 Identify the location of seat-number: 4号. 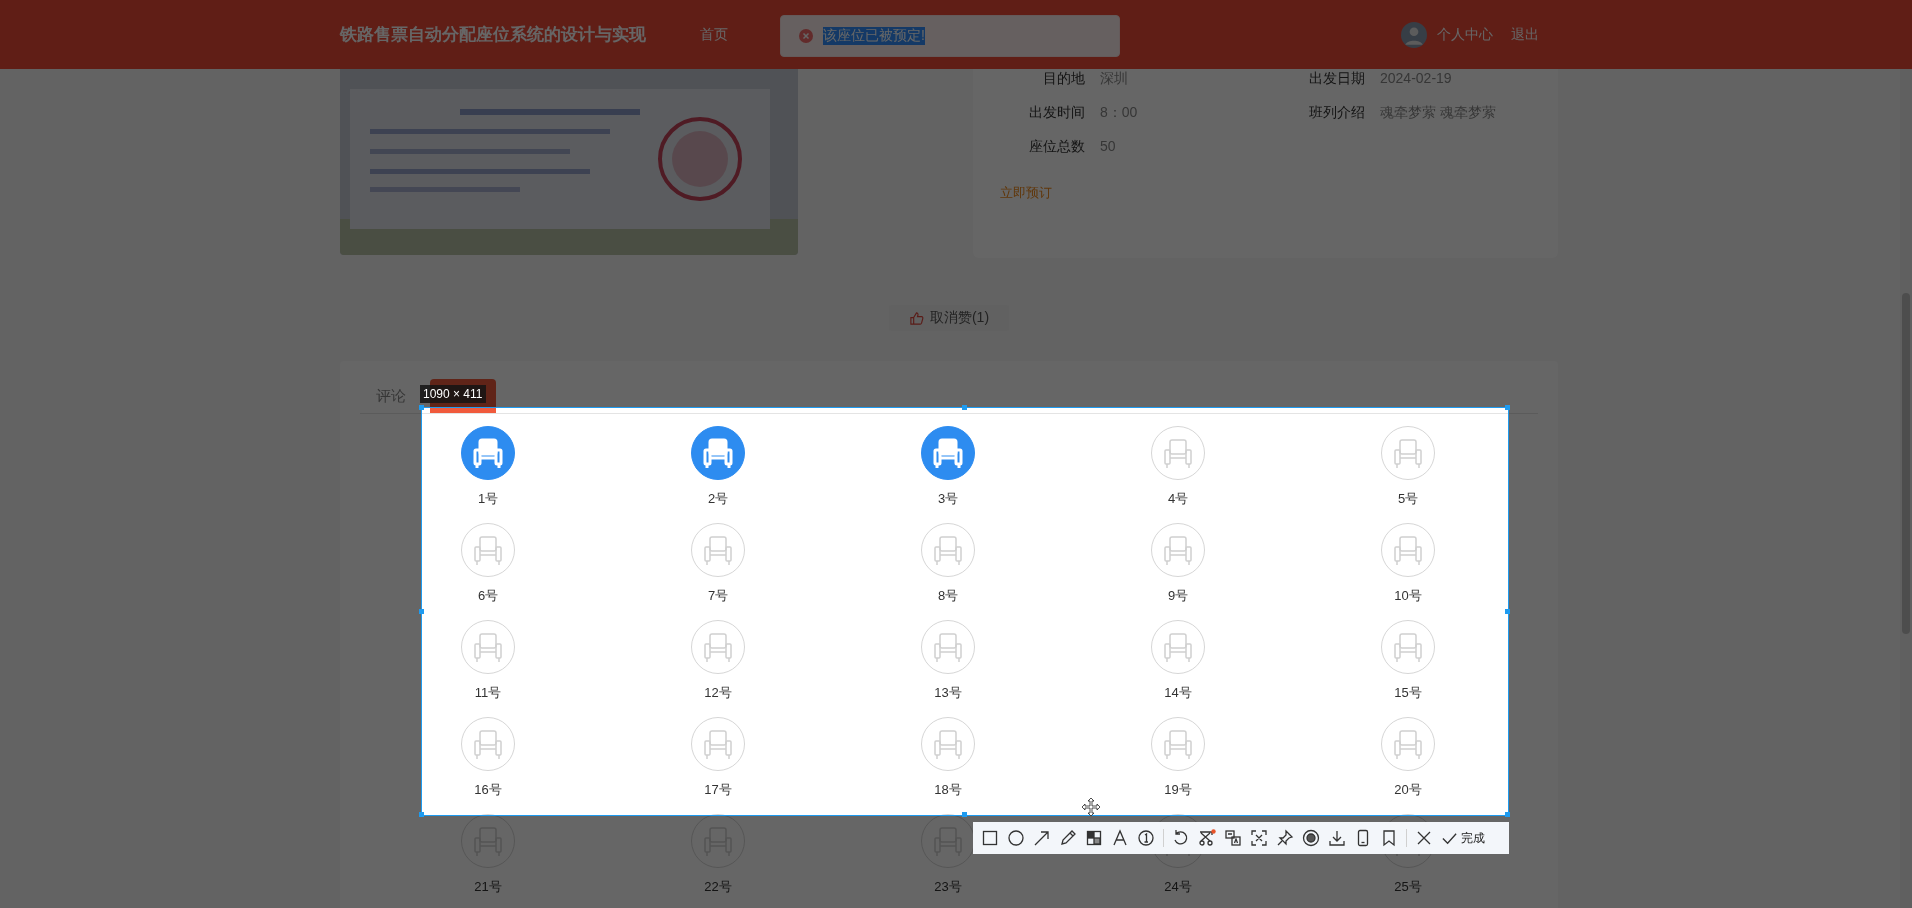
(1178, 499).